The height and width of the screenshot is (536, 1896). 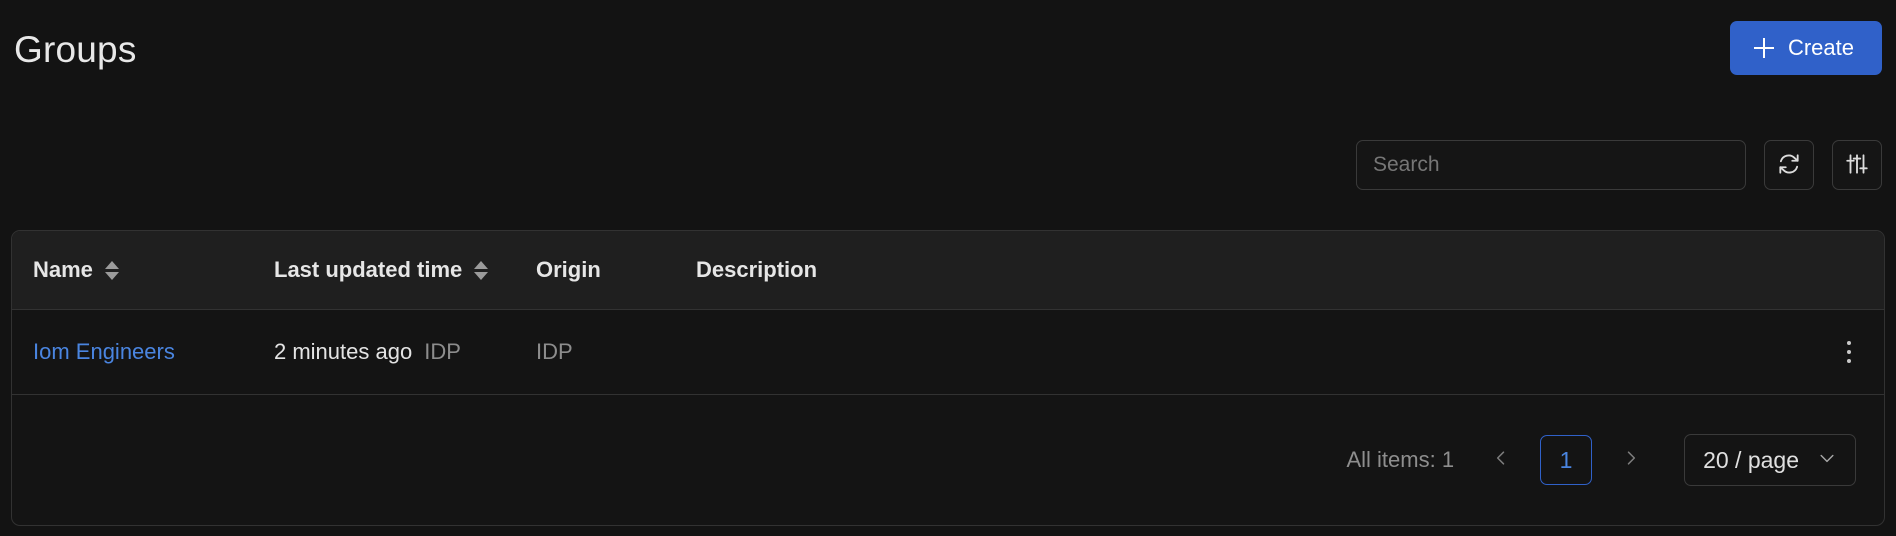 I want to click on column-header-name-label: Name, so click(x=63, y=269).